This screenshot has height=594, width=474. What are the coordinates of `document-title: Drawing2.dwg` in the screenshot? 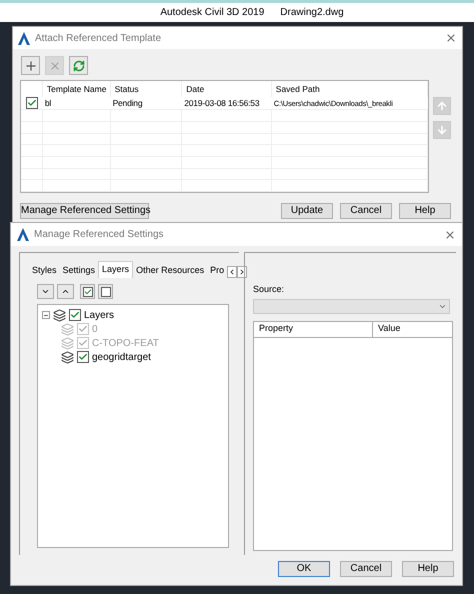 It's located at (312, 13).